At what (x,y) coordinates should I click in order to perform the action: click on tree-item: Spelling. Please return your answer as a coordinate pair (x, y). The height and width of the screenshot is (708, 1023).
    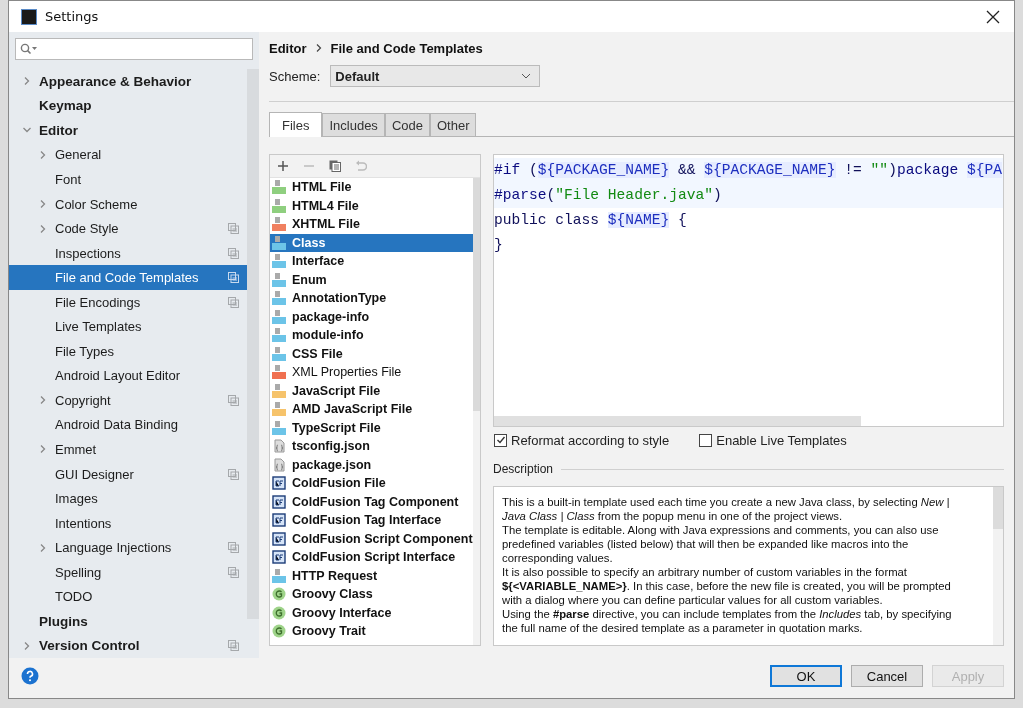
    Looking at the image, I should click on (128, 572).